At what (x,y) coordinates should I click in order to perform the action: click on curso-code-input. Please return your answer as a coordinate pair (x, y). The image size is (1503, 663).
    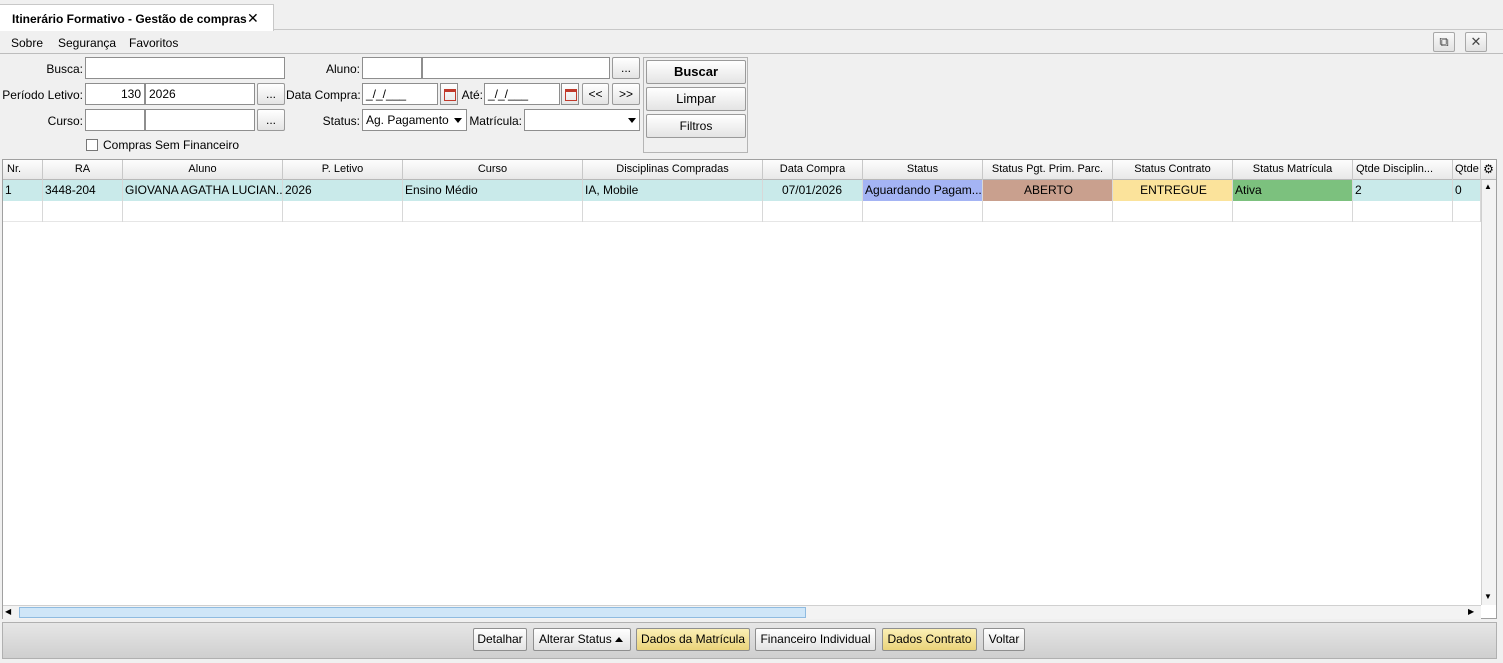
    Looking at the image, I should click on (115, 120).